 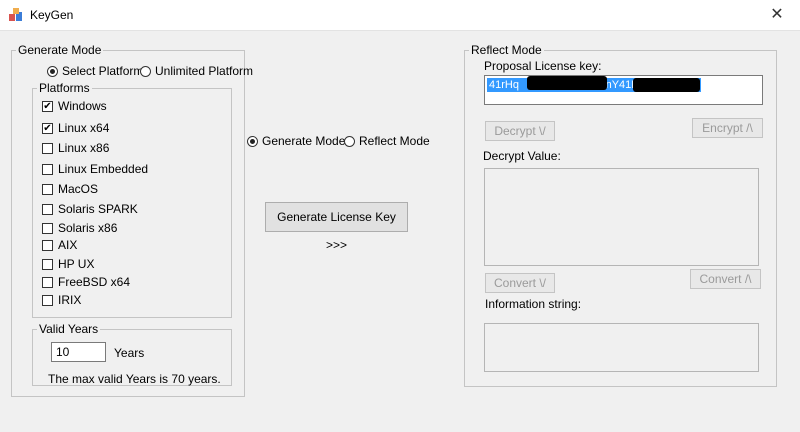 I want to click on platform-checkbox-linux-x64: ✔ Linux x64, so click(x=75, y=128).